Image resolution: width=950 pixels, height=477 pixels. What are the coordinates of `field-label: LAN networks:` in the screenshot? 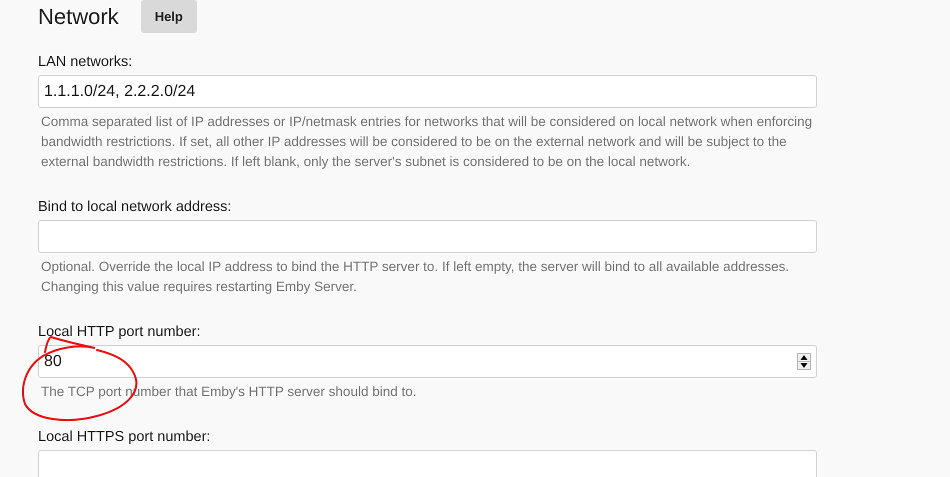 It's located at (86, 62).